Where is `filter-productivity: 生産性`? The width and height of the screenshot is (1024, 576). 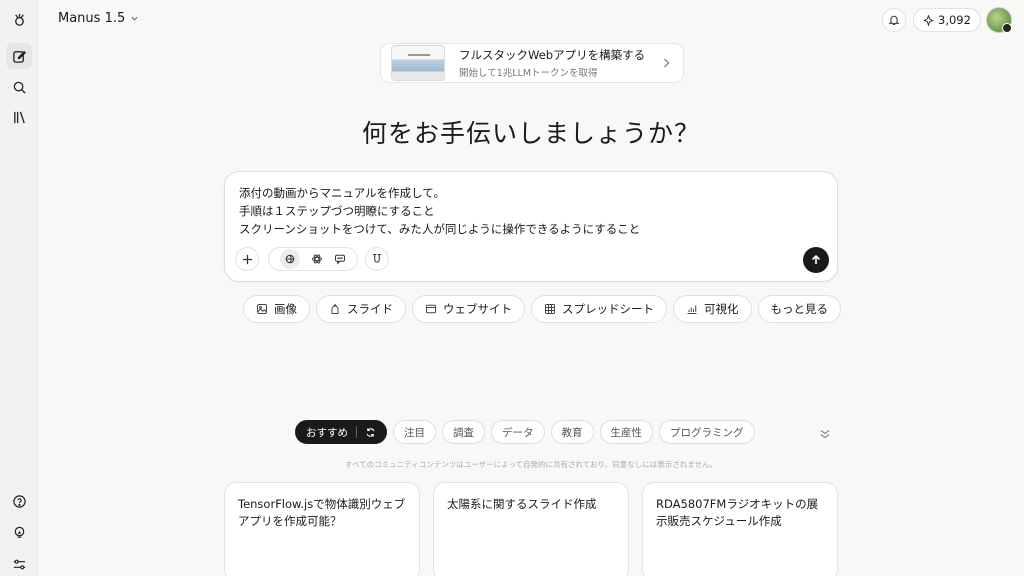 filter-productivity: 生産性 is located at coordinates (626, 432).